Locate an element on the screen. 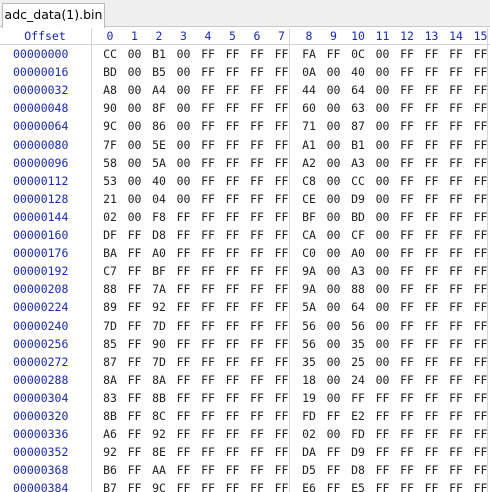 This screenshot has height=492, width=490. byte-cell: 71 is located at coordinates (309, 126).